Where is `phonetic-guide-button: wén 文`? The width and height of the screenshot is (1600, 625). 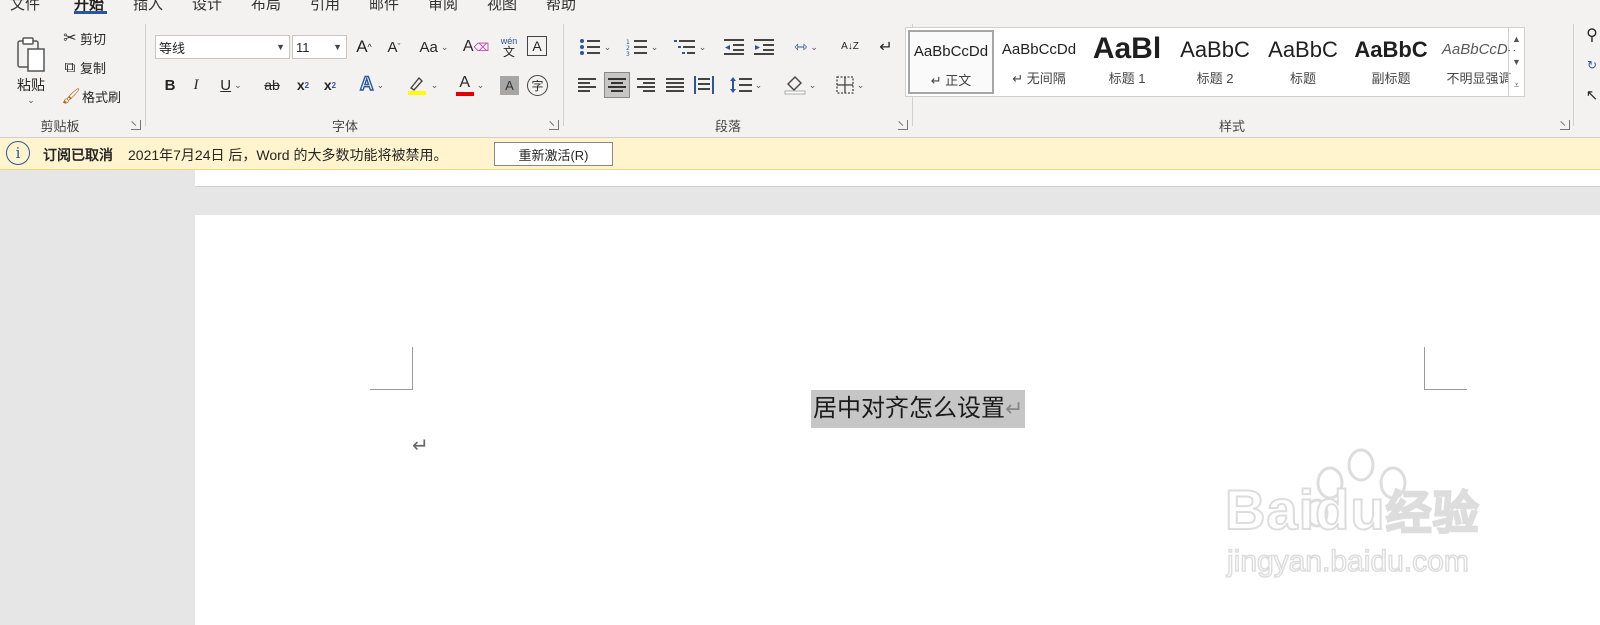
phonetic-guide-button: wén 文 is located at coordinates (509, 47).